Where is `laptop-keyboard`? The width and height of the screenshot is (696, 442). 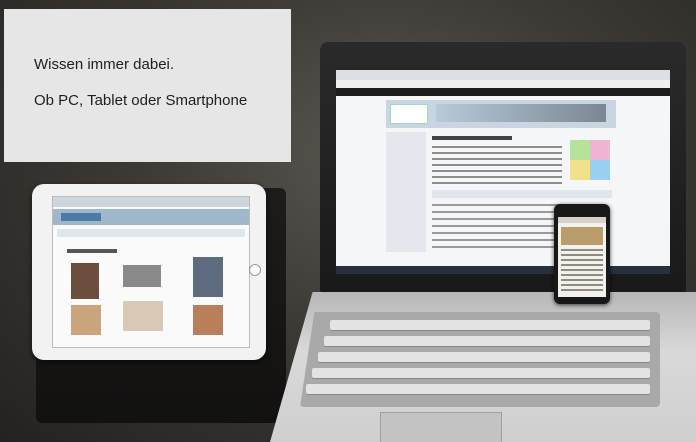
laptop-keyboard is located at coordinates (480, 359).